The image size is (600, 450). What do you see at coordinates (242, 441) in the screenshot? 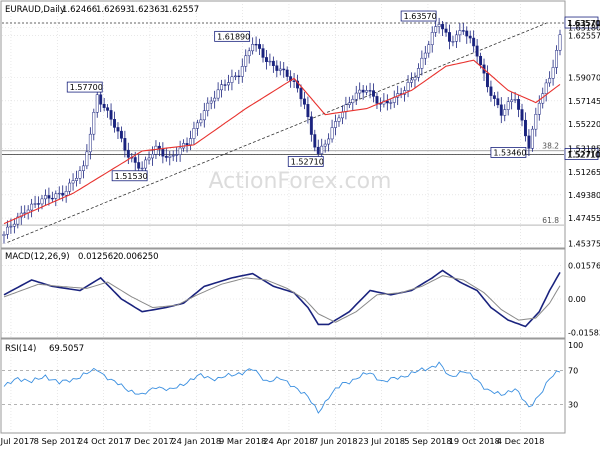
I see `x-tick-label: 9 Mar 2018` at bounding box center [242, 441].